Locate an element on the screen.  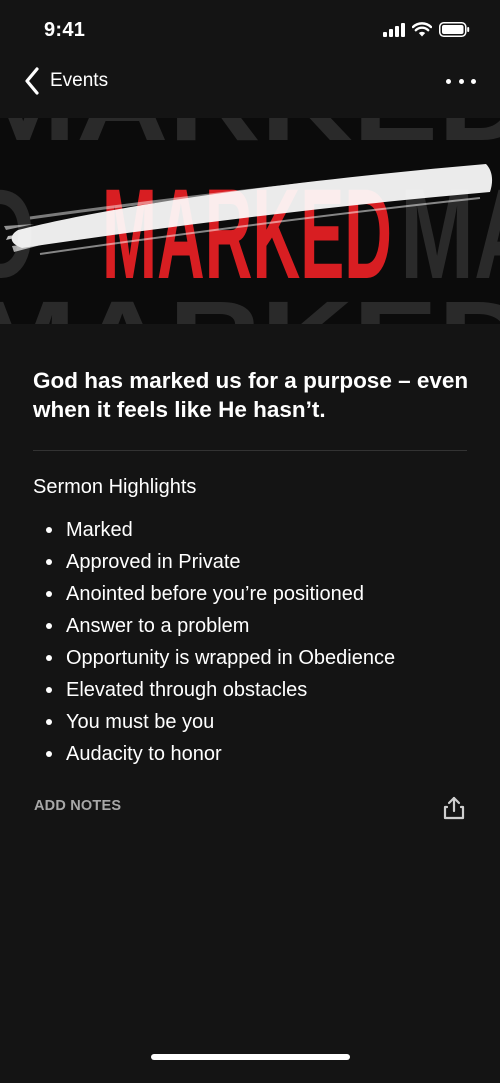
list-item: Opportunity is wrapped in Obedience is located at coordinates (214, 658).